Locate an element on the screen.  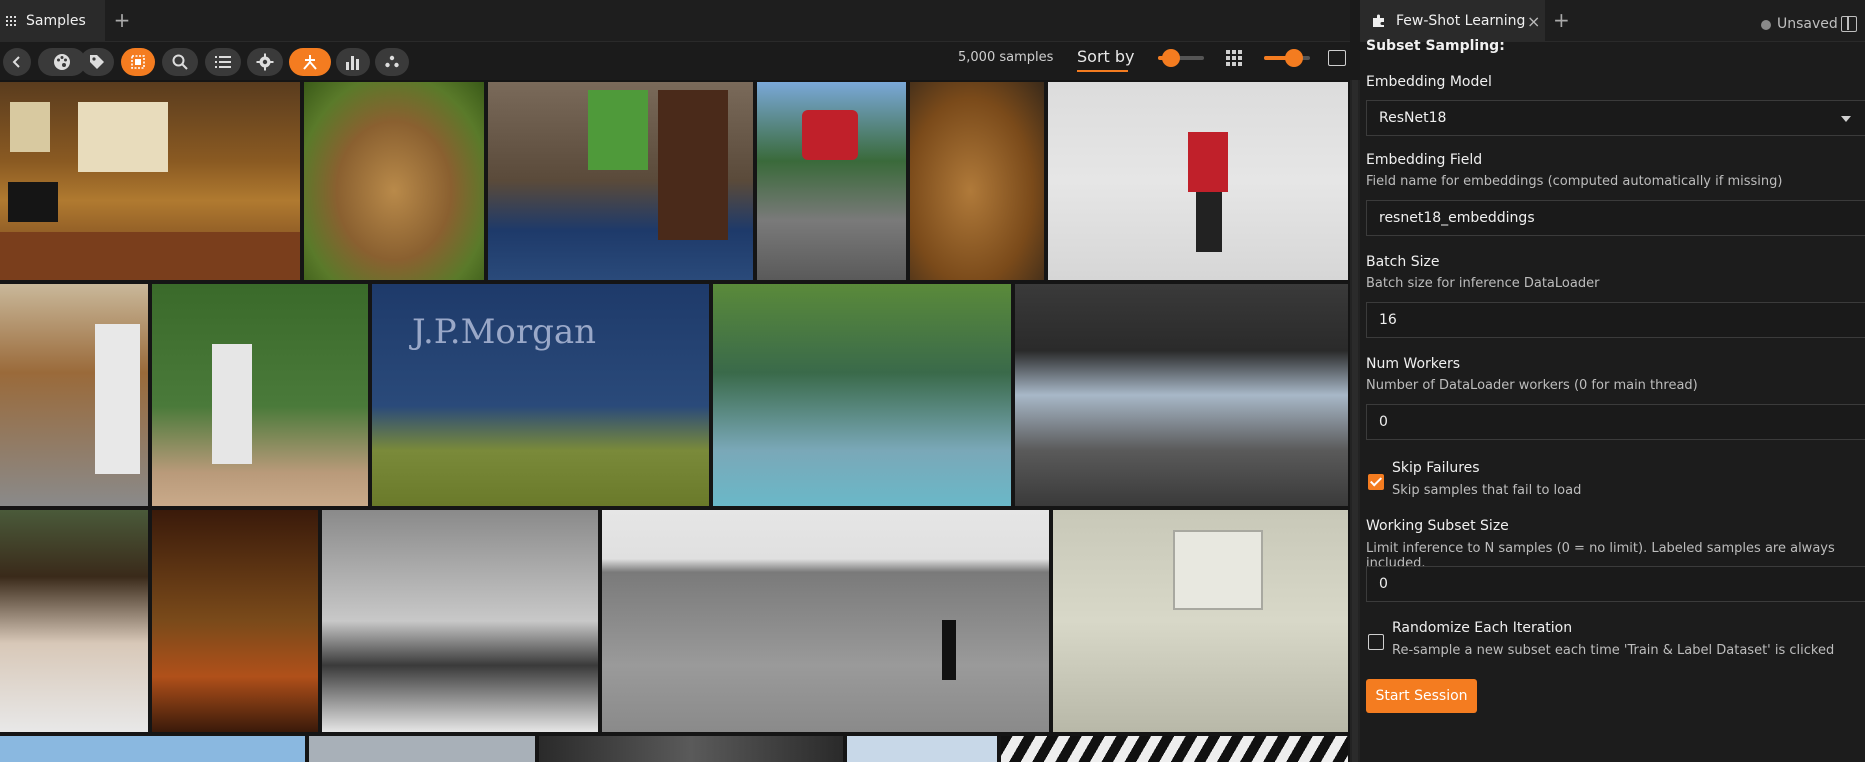
embeddings-button is located at coordinates (392, 62).